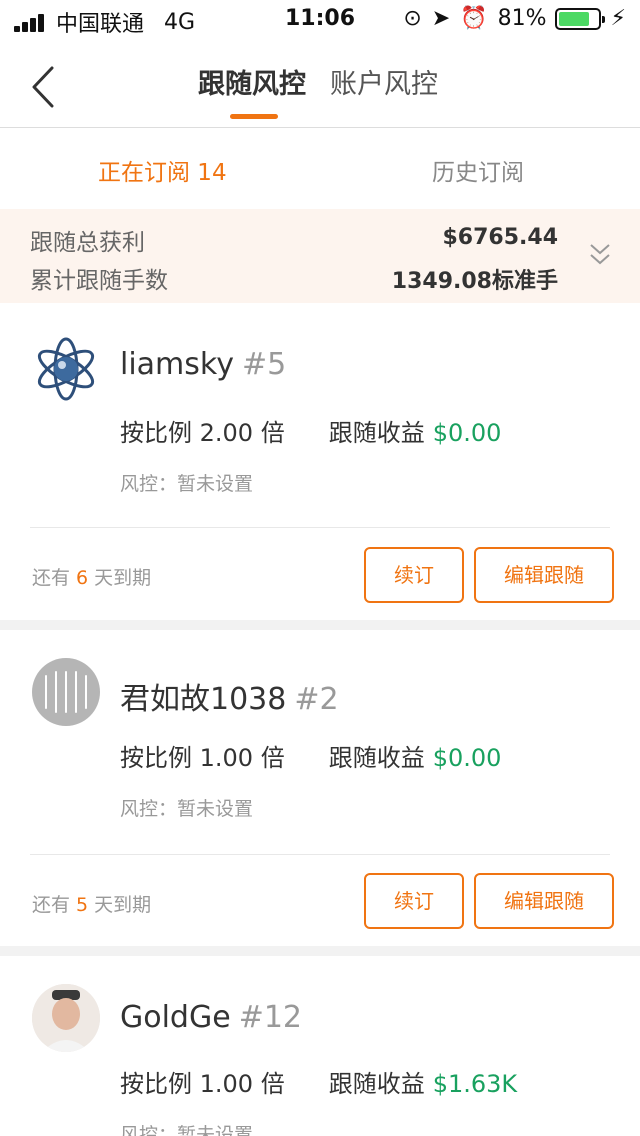 The image size is (640, 1136). What do you see at coordinates (478, 170) in the screenshot?
I see `tab-history-subscriptions: 历史订阅` at bounding box center [478, 170].